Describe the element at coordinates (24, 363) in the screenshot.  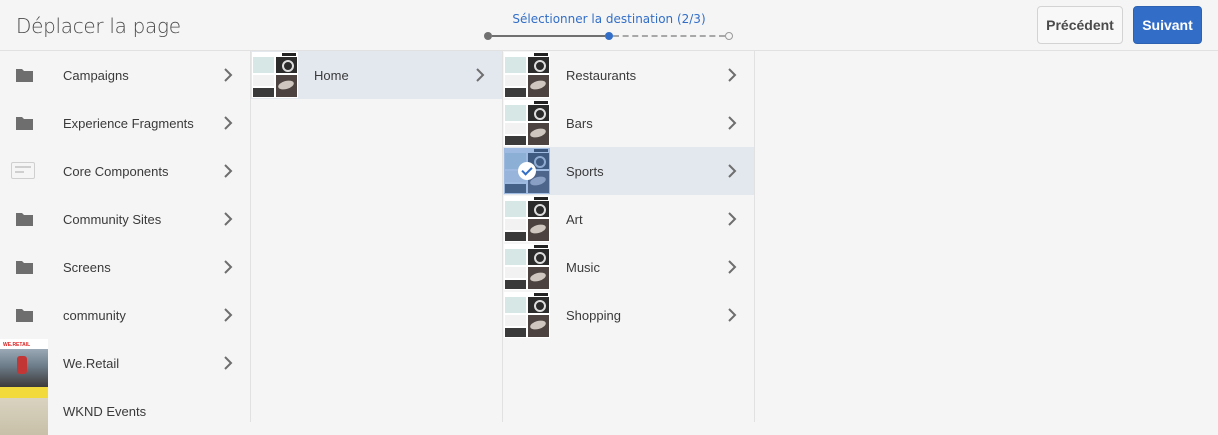
I see `page-thumbnail: WE.RETAIL` at that location.